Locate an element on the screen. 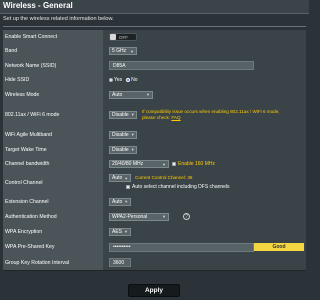  row-agile-multiband: WiFi Agile Multiband Disable ▼ is located at coordinates (154, 135).